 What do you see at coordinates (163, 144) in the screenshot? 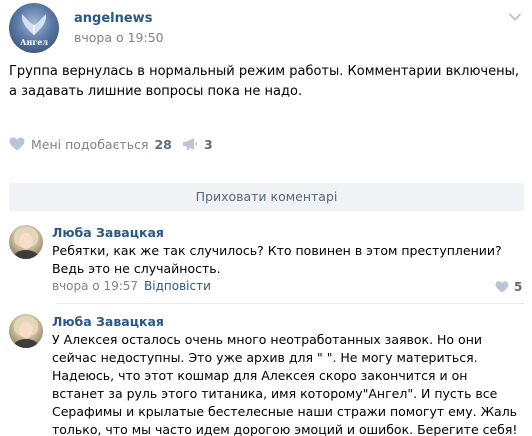
I see `like-count: 28` at bounding box center [163, 144].